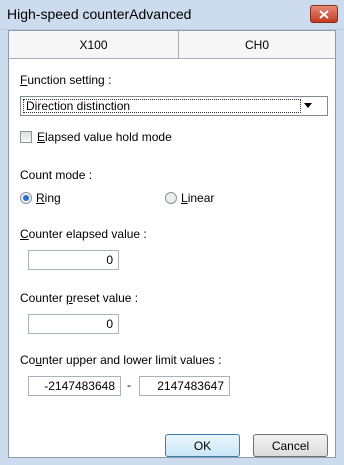 This screenshot has height=465, width=344. I want to click on count-mode-label: Count mode :, so click(56, 175).